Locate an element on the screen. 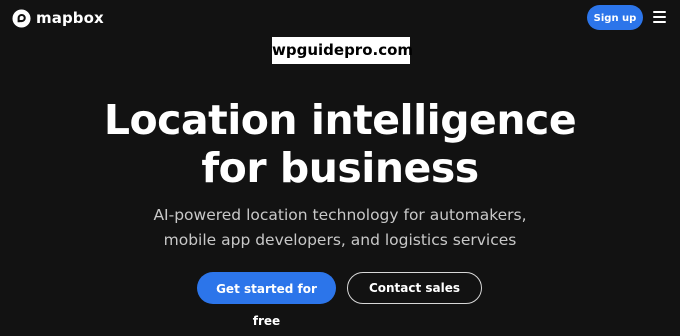 The width and height of the screenshot is (680, 336). logo-text: mapbox is located at coordinates (70, 17).